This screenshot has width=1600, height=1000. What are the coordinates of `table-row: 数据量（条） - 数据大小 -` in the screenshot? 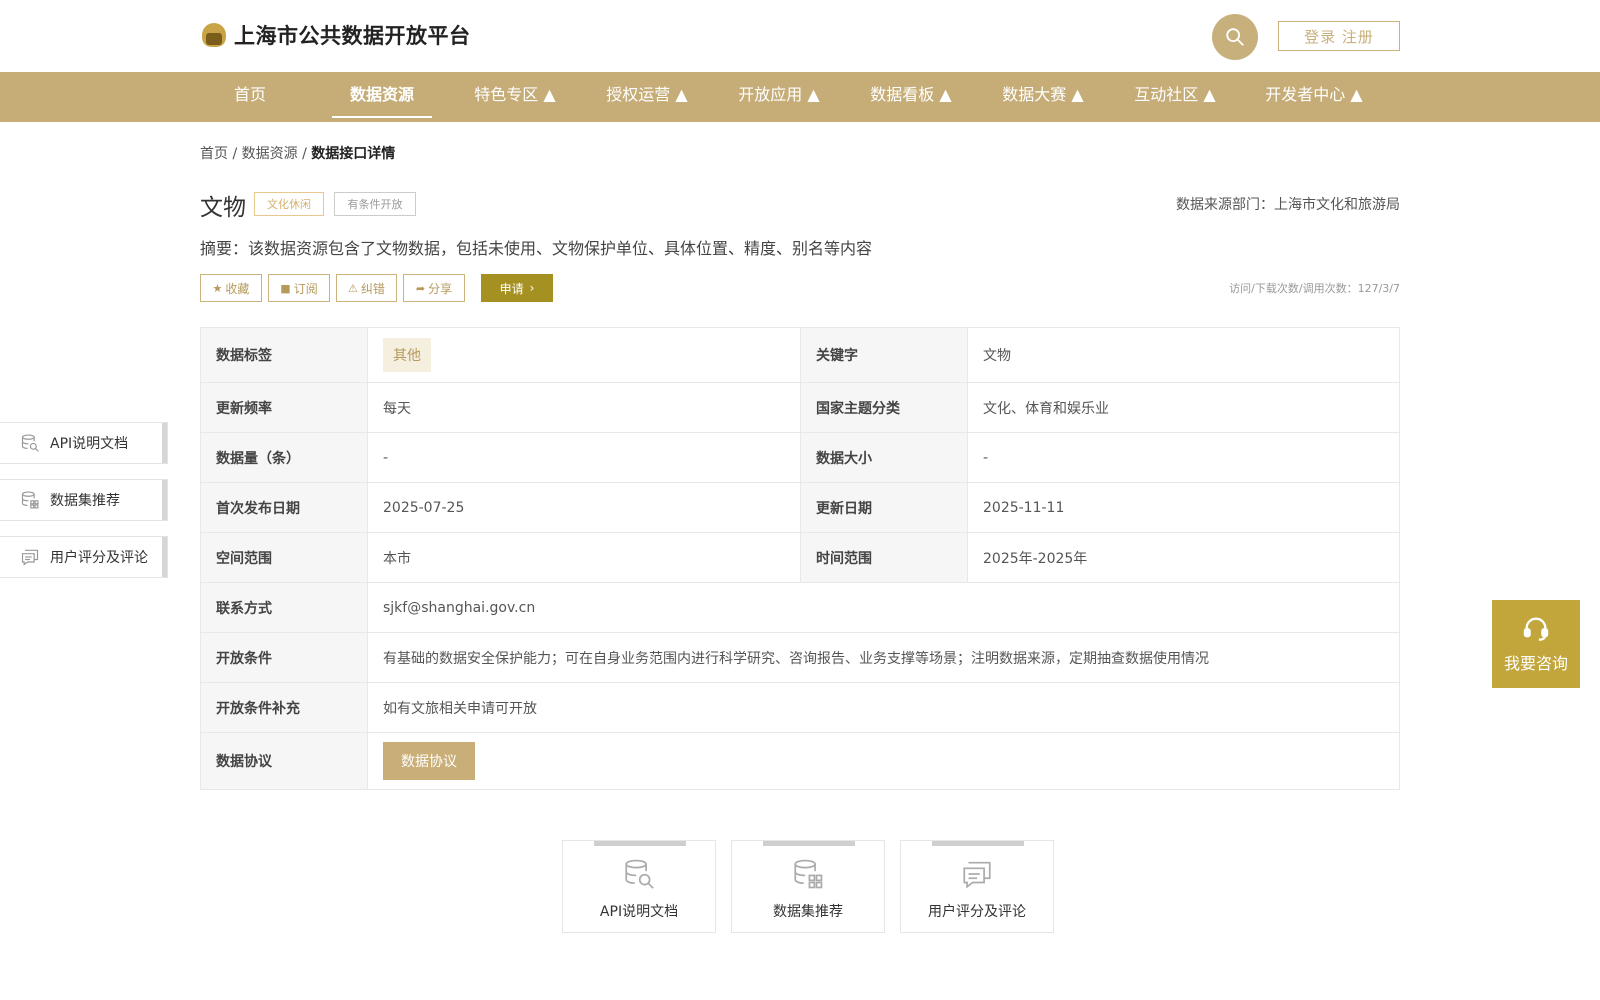 It's located at (800, 458).